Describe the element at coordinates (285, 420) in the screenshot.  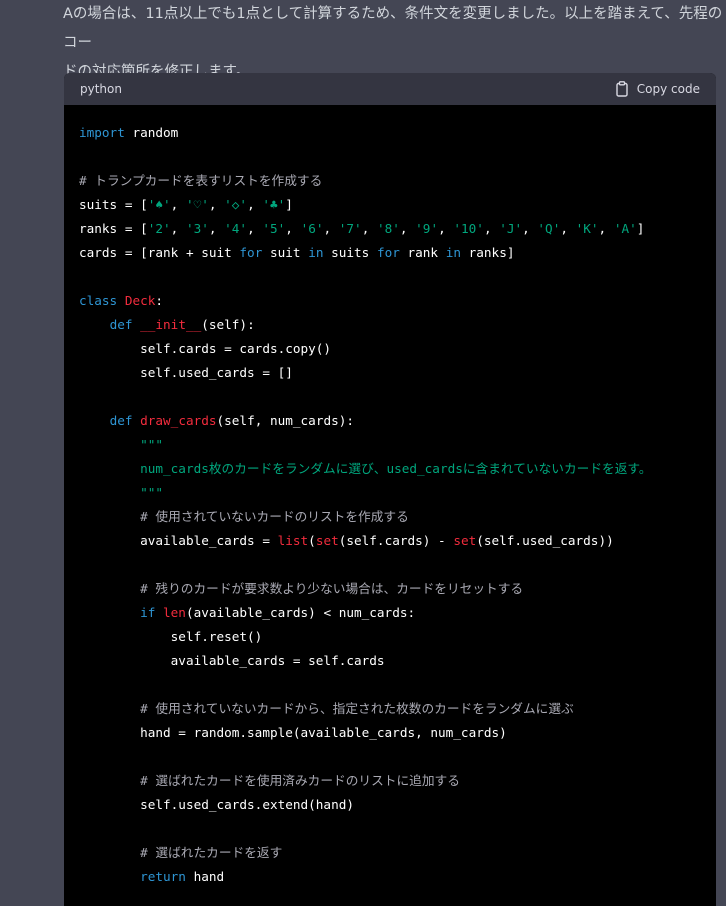
I see `code-token: (self, num_cards):` at that location.